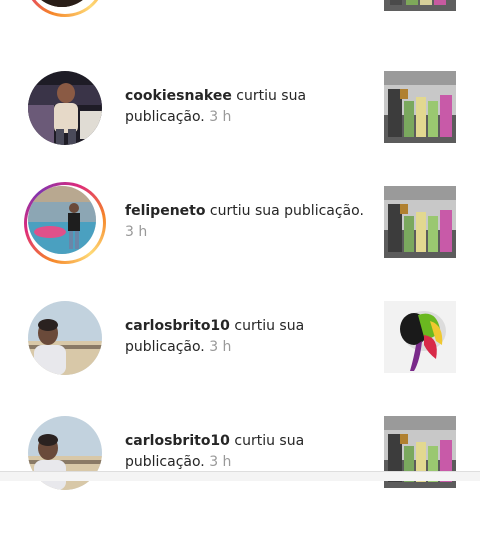  What do you see at coordinates (178, 96) in the screenshot?
I see `username-link: cookiesnakee` at bounding box center [178, 96].